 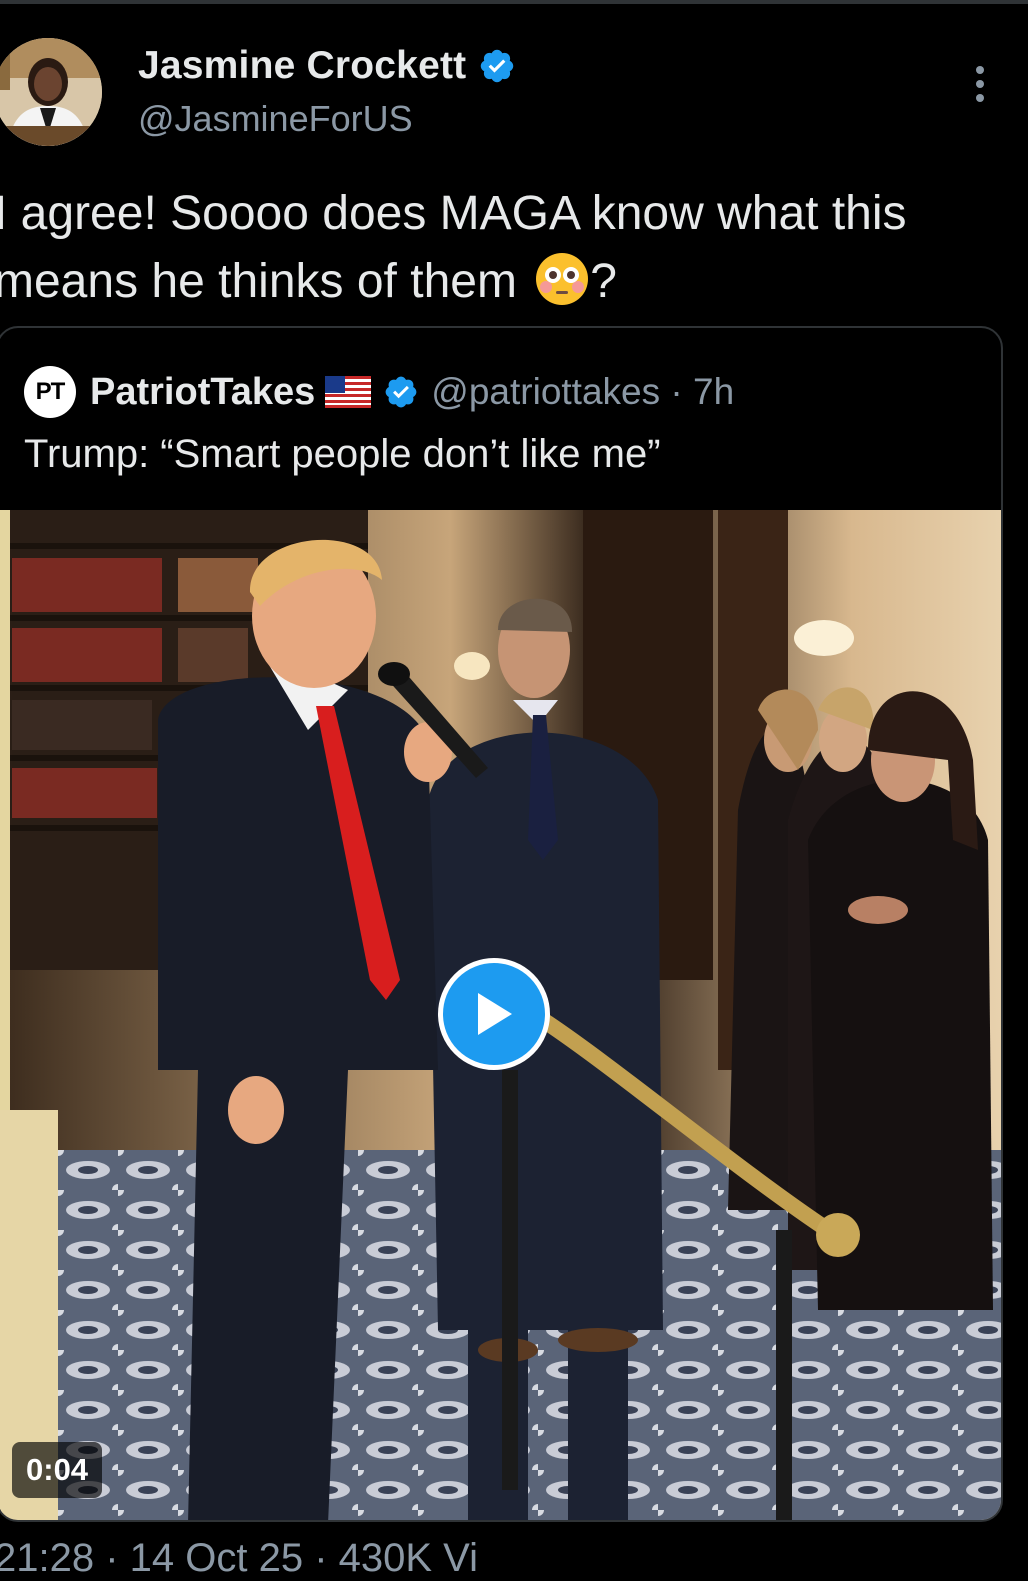 What do you see at coordinates (514, 96) in the screenshot?
I see `tweet-header: Jasmine Crockett @JasmineForUS` at bounding box center [514, 96].